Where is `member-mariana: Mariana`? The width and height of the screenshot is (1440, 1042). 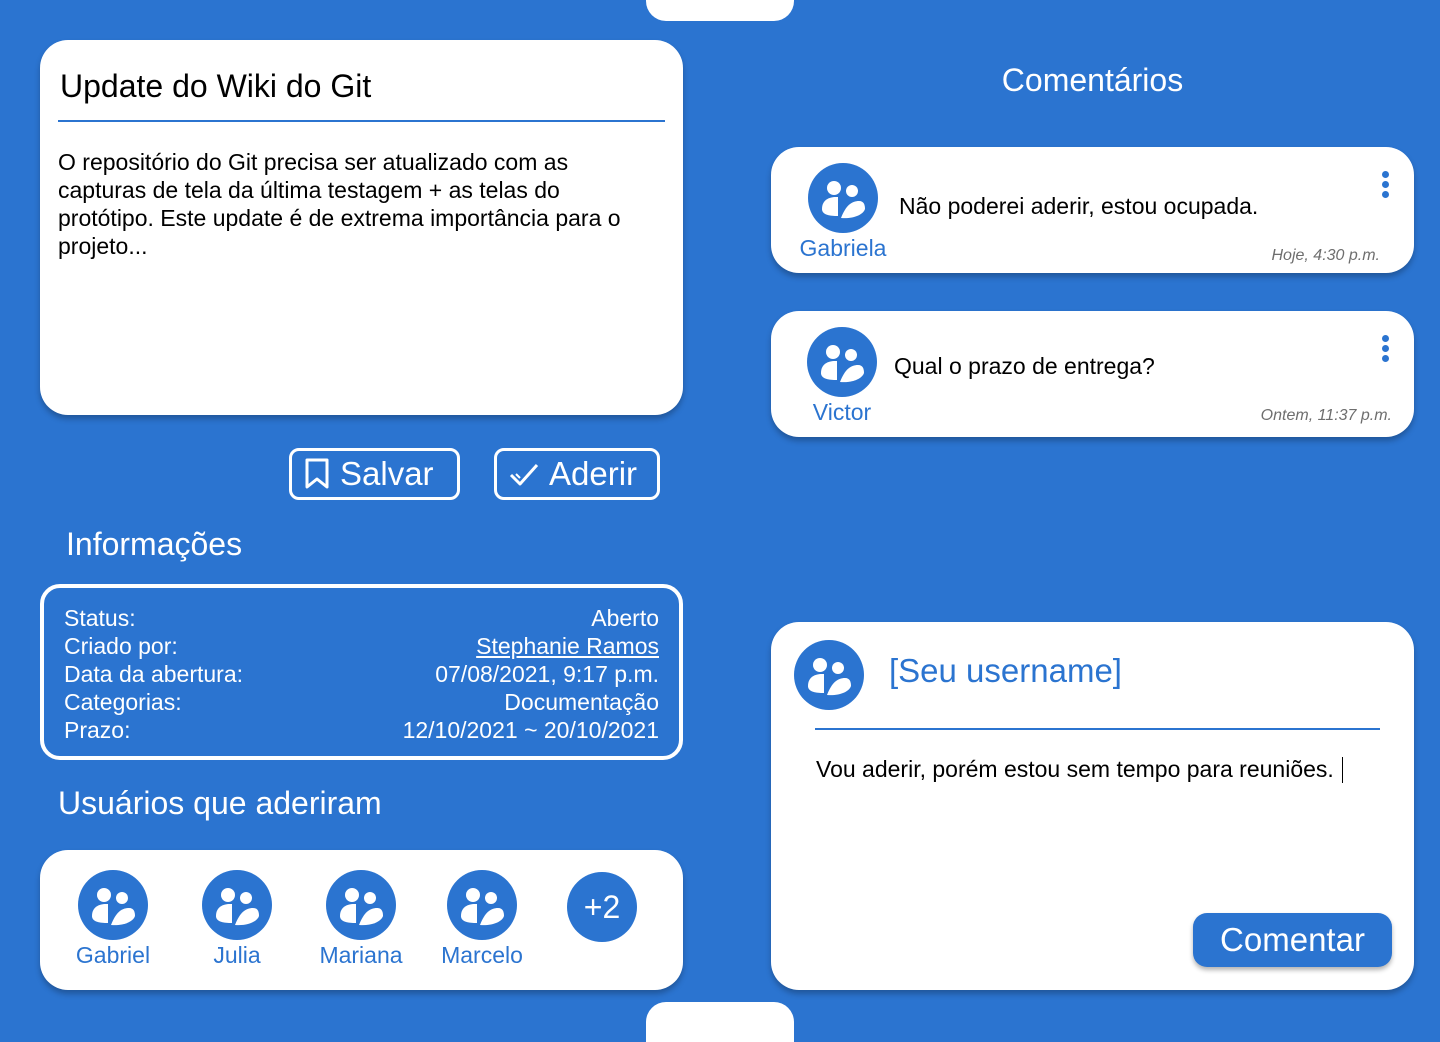 member-mariana: Mariana is located at coordinates (361, 919).